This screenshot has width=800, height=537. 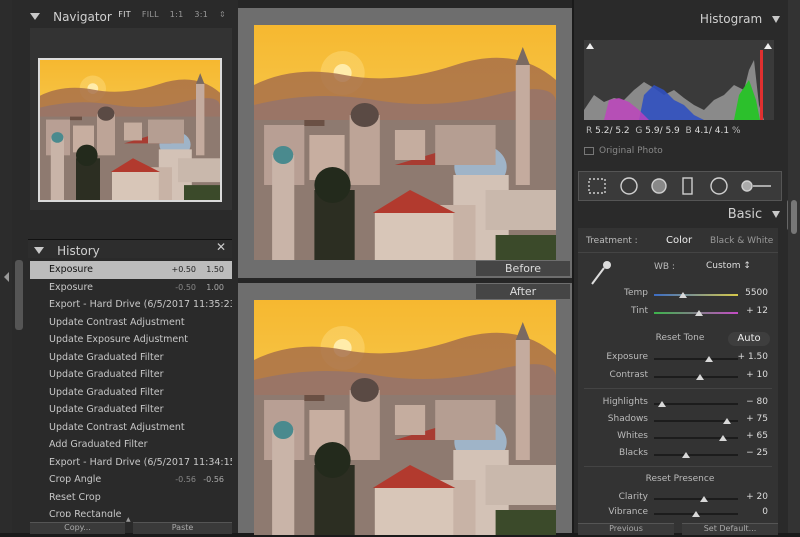 What do you see at coordinates (708, 359) in the screenshot?
I see `exposure-slider-thumb` at bounding box center [708, 359].